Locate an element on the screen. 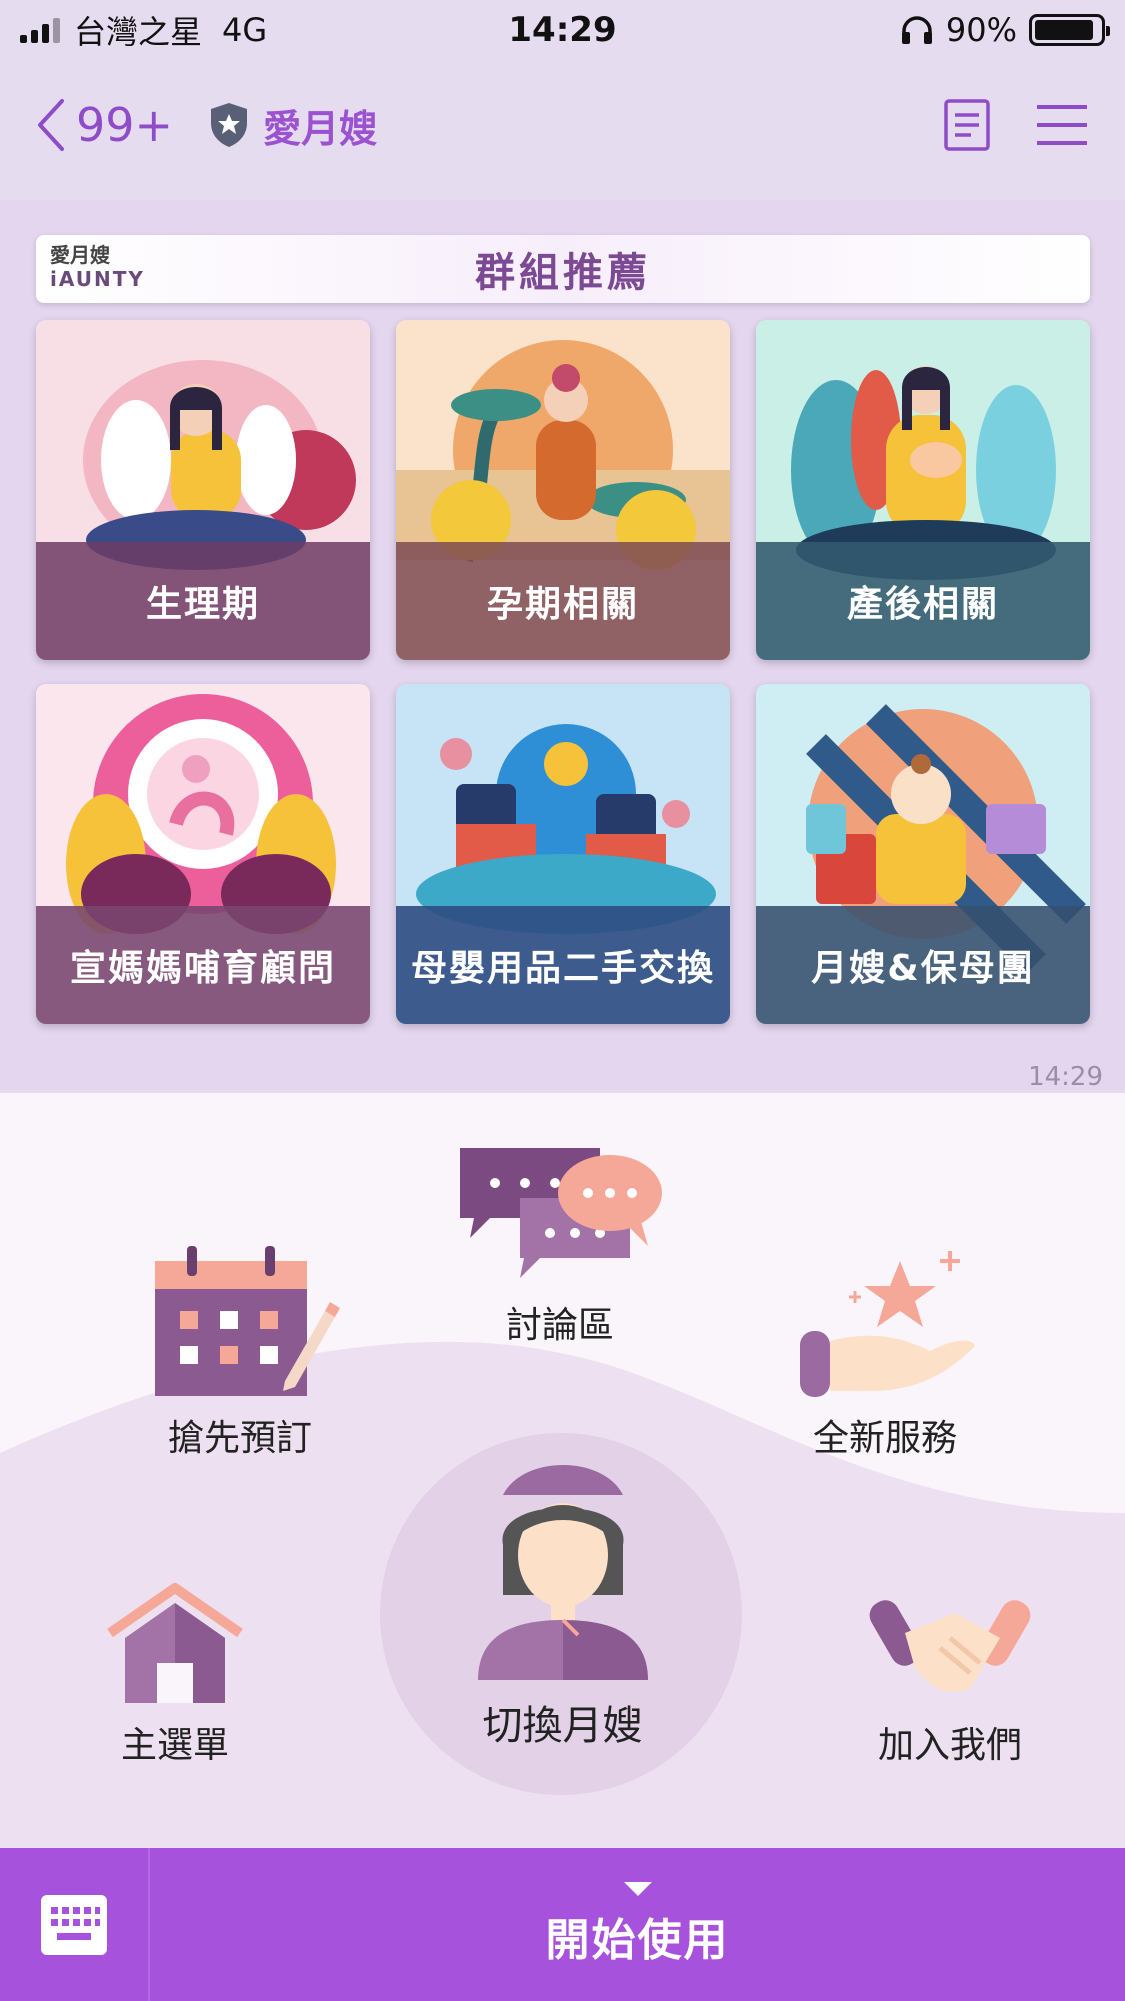  chat-header: 99+ 愛月嫂 is located at coordinates (562, 125).